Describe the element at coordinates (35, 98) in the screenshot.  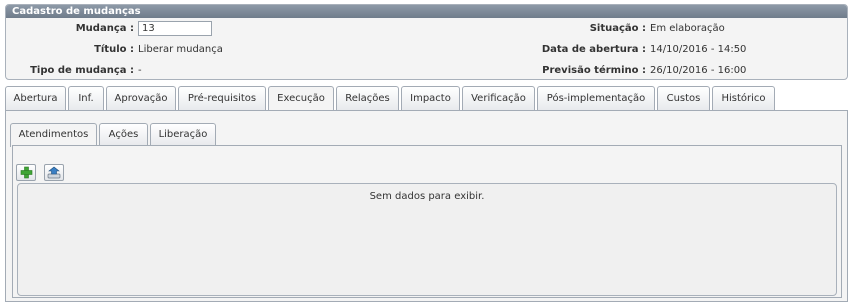
I see `tab-abertura: Abertura` at that location.